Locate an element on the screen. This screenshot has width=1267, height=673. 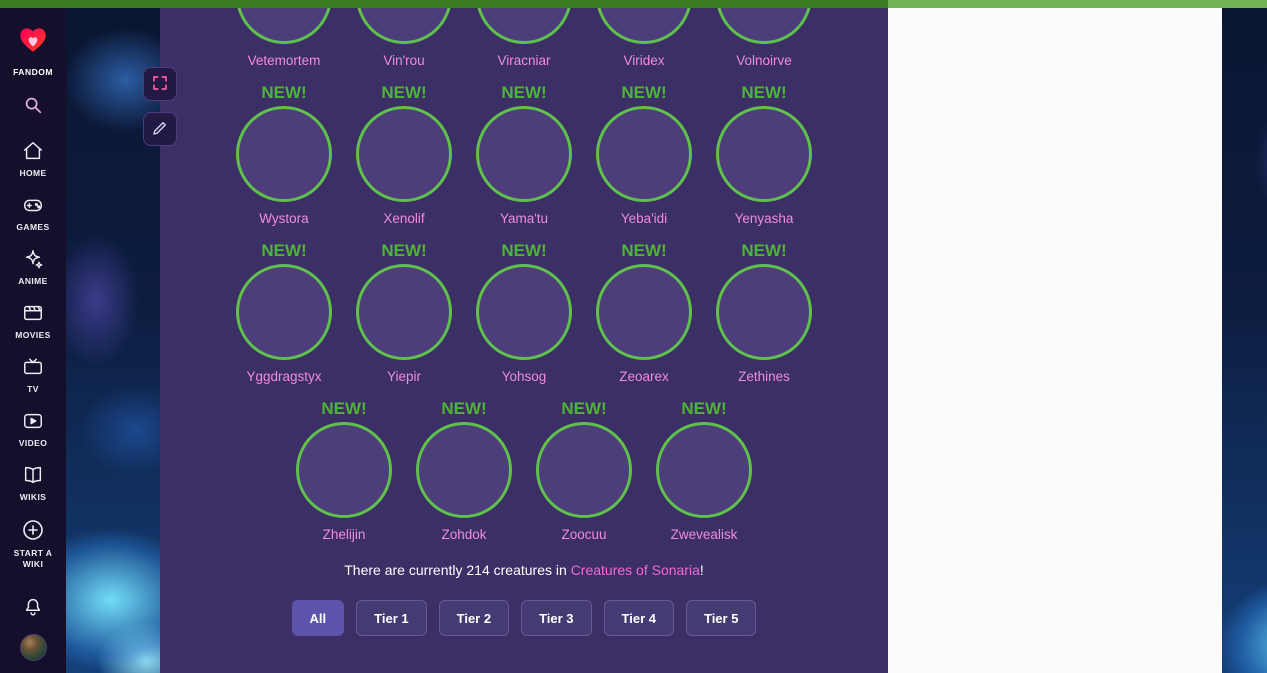
fullscreen-button is located at coordinates (160, 84).